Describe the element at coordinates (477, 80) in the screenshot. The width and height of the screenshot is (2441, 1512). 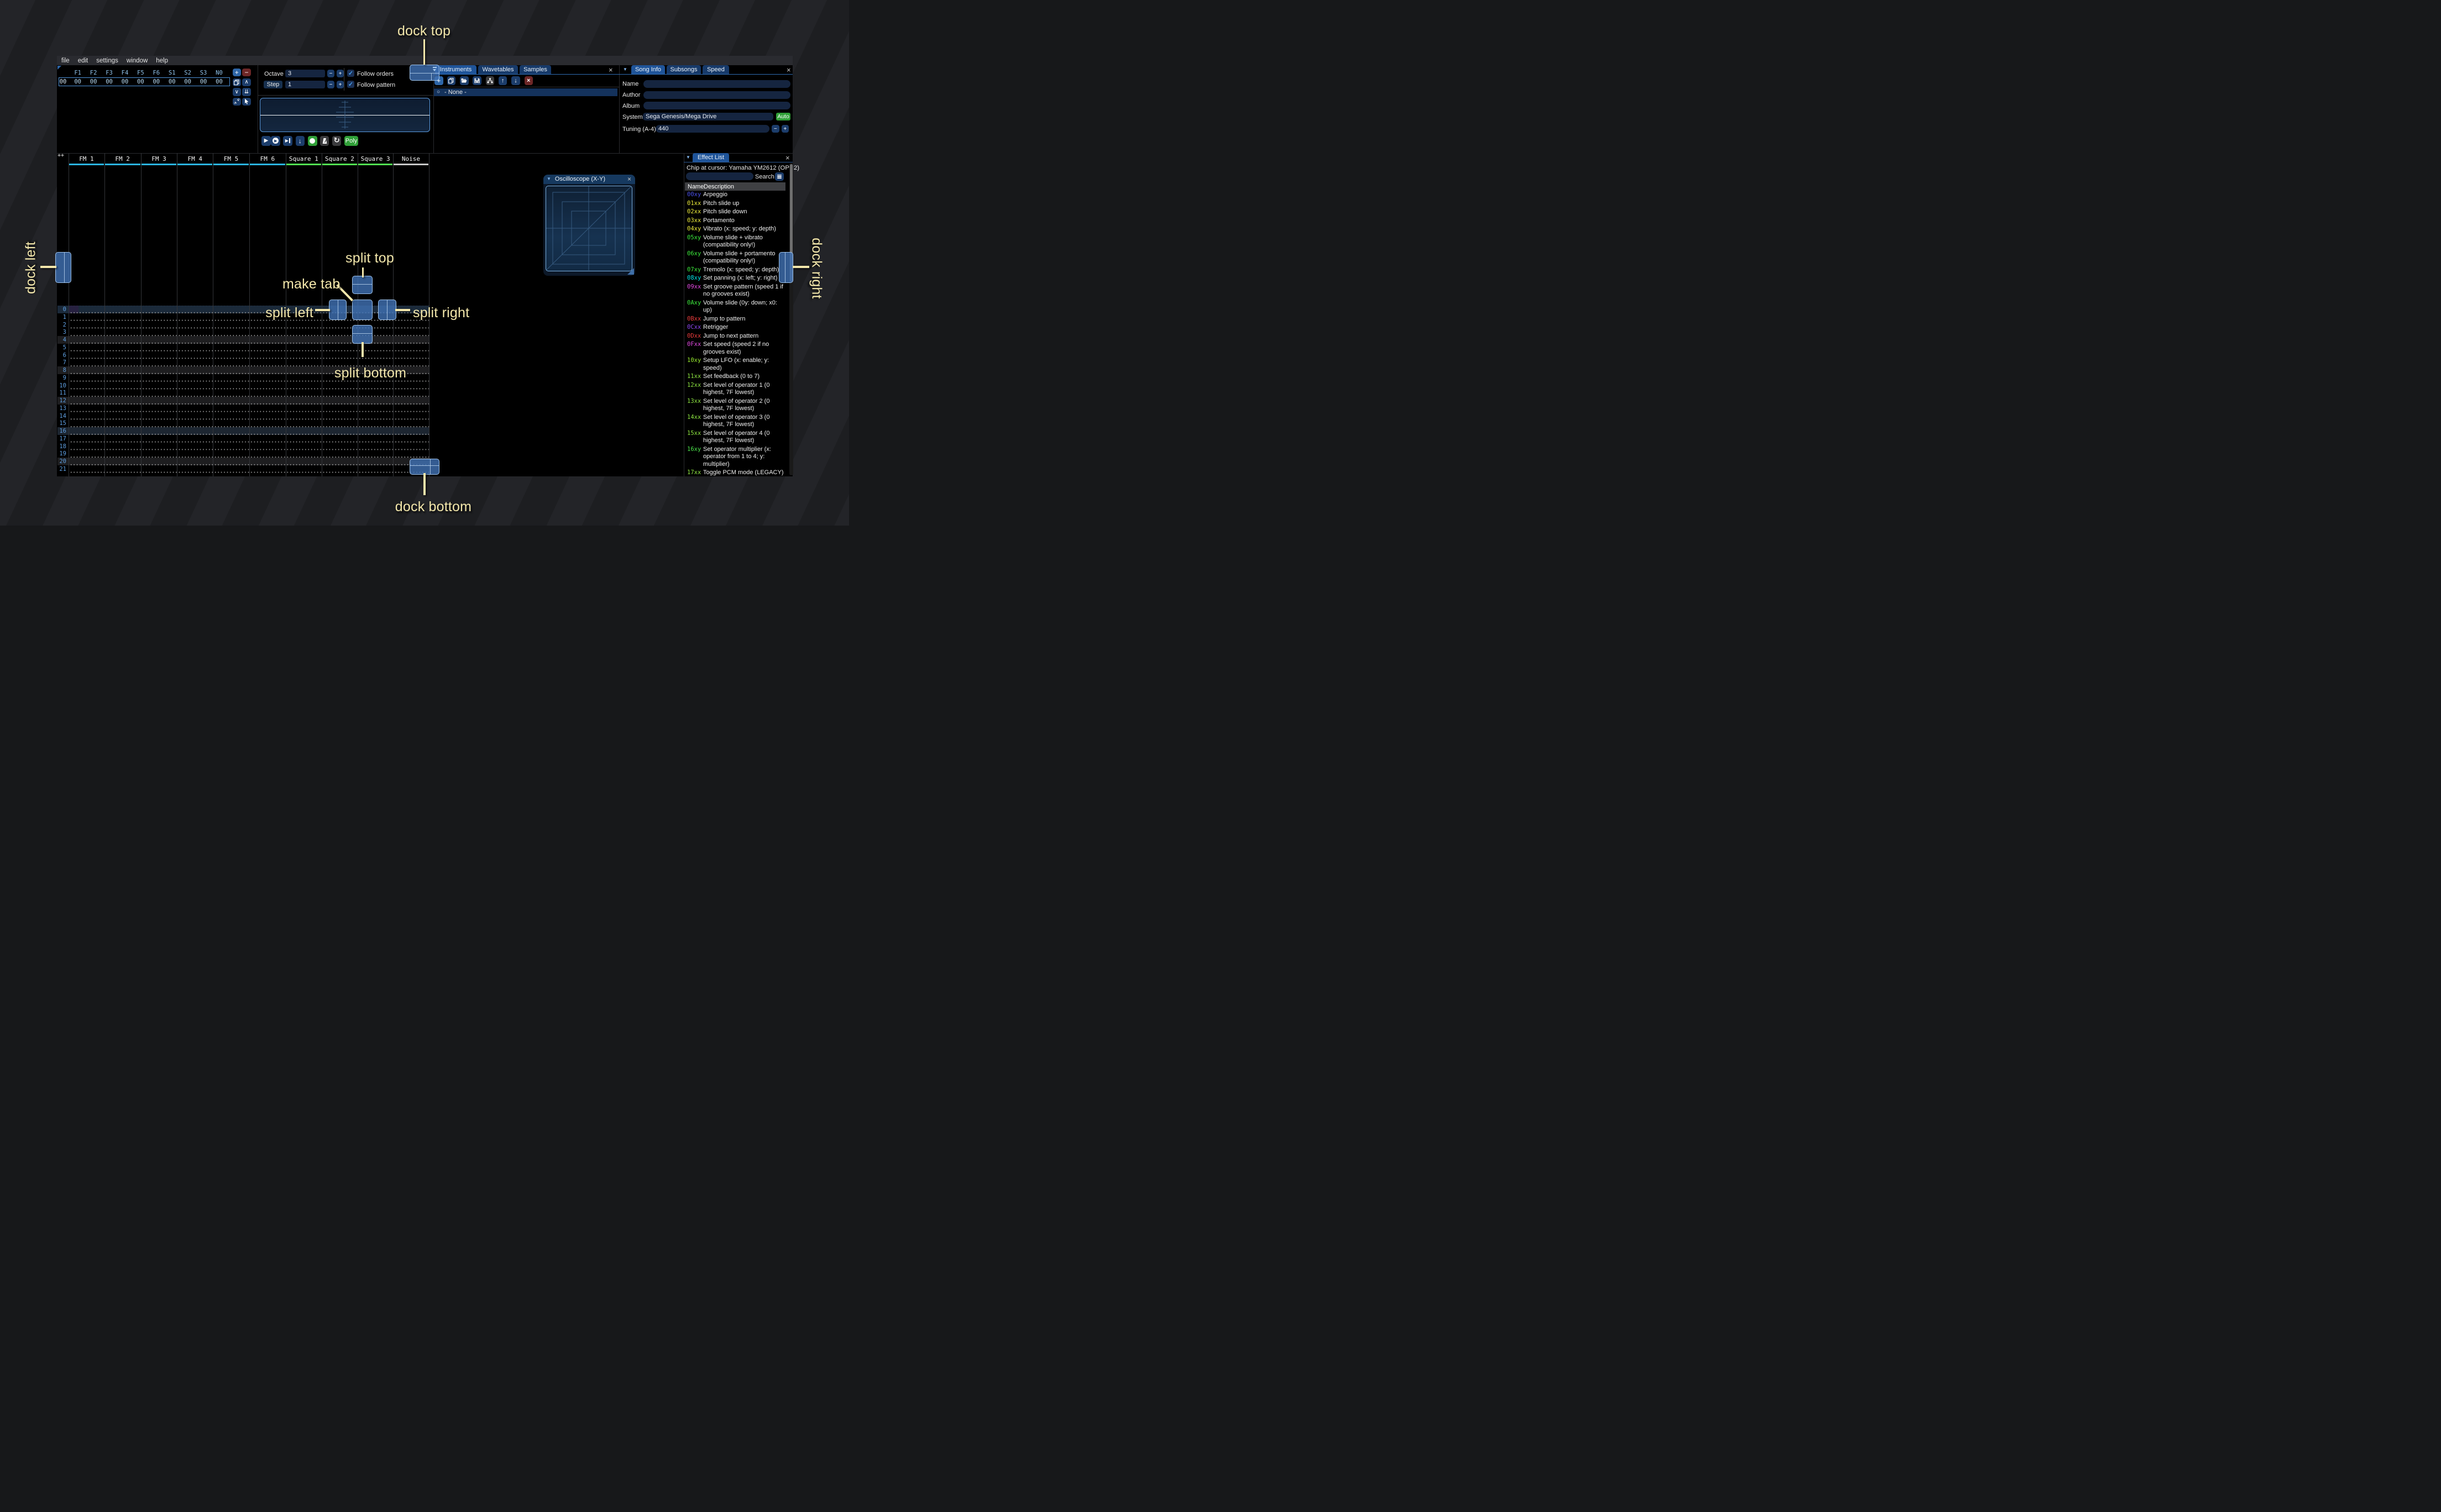
I see `instrument-save-button` at that location.